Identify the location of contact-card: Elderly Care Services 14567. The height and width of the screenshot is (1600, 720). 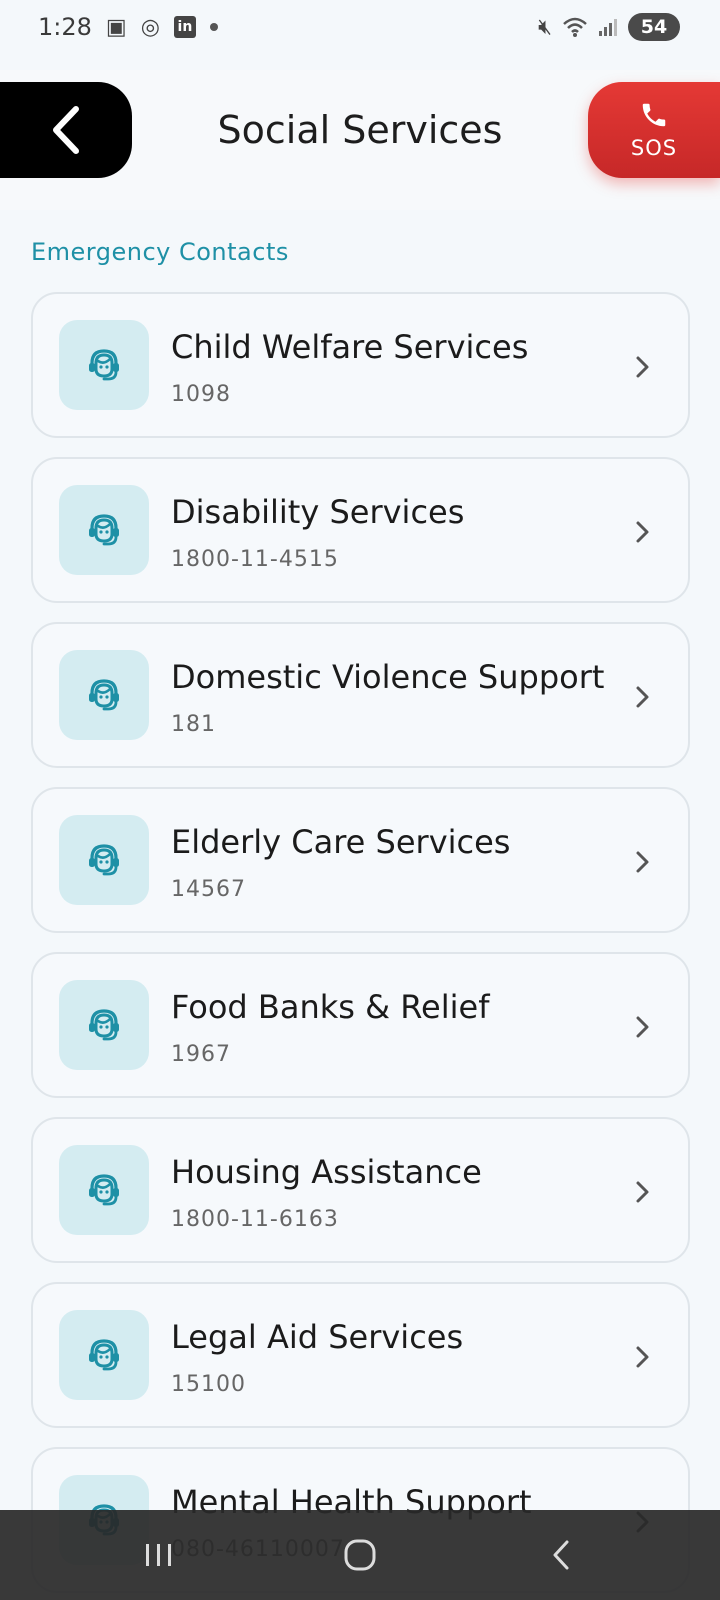
(360, 860).